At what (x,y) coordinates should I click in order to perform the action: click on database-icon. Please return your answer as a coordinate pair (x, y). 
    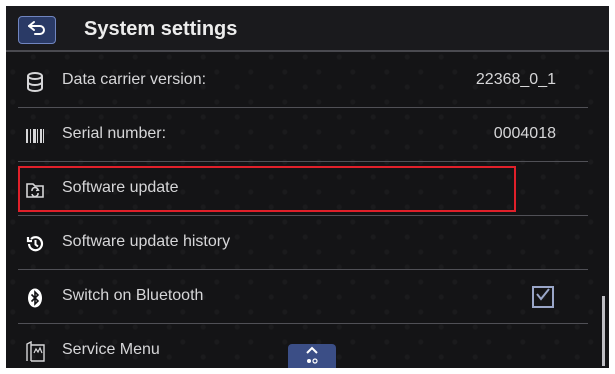
    Looking at the image, I should click on (35, 82).